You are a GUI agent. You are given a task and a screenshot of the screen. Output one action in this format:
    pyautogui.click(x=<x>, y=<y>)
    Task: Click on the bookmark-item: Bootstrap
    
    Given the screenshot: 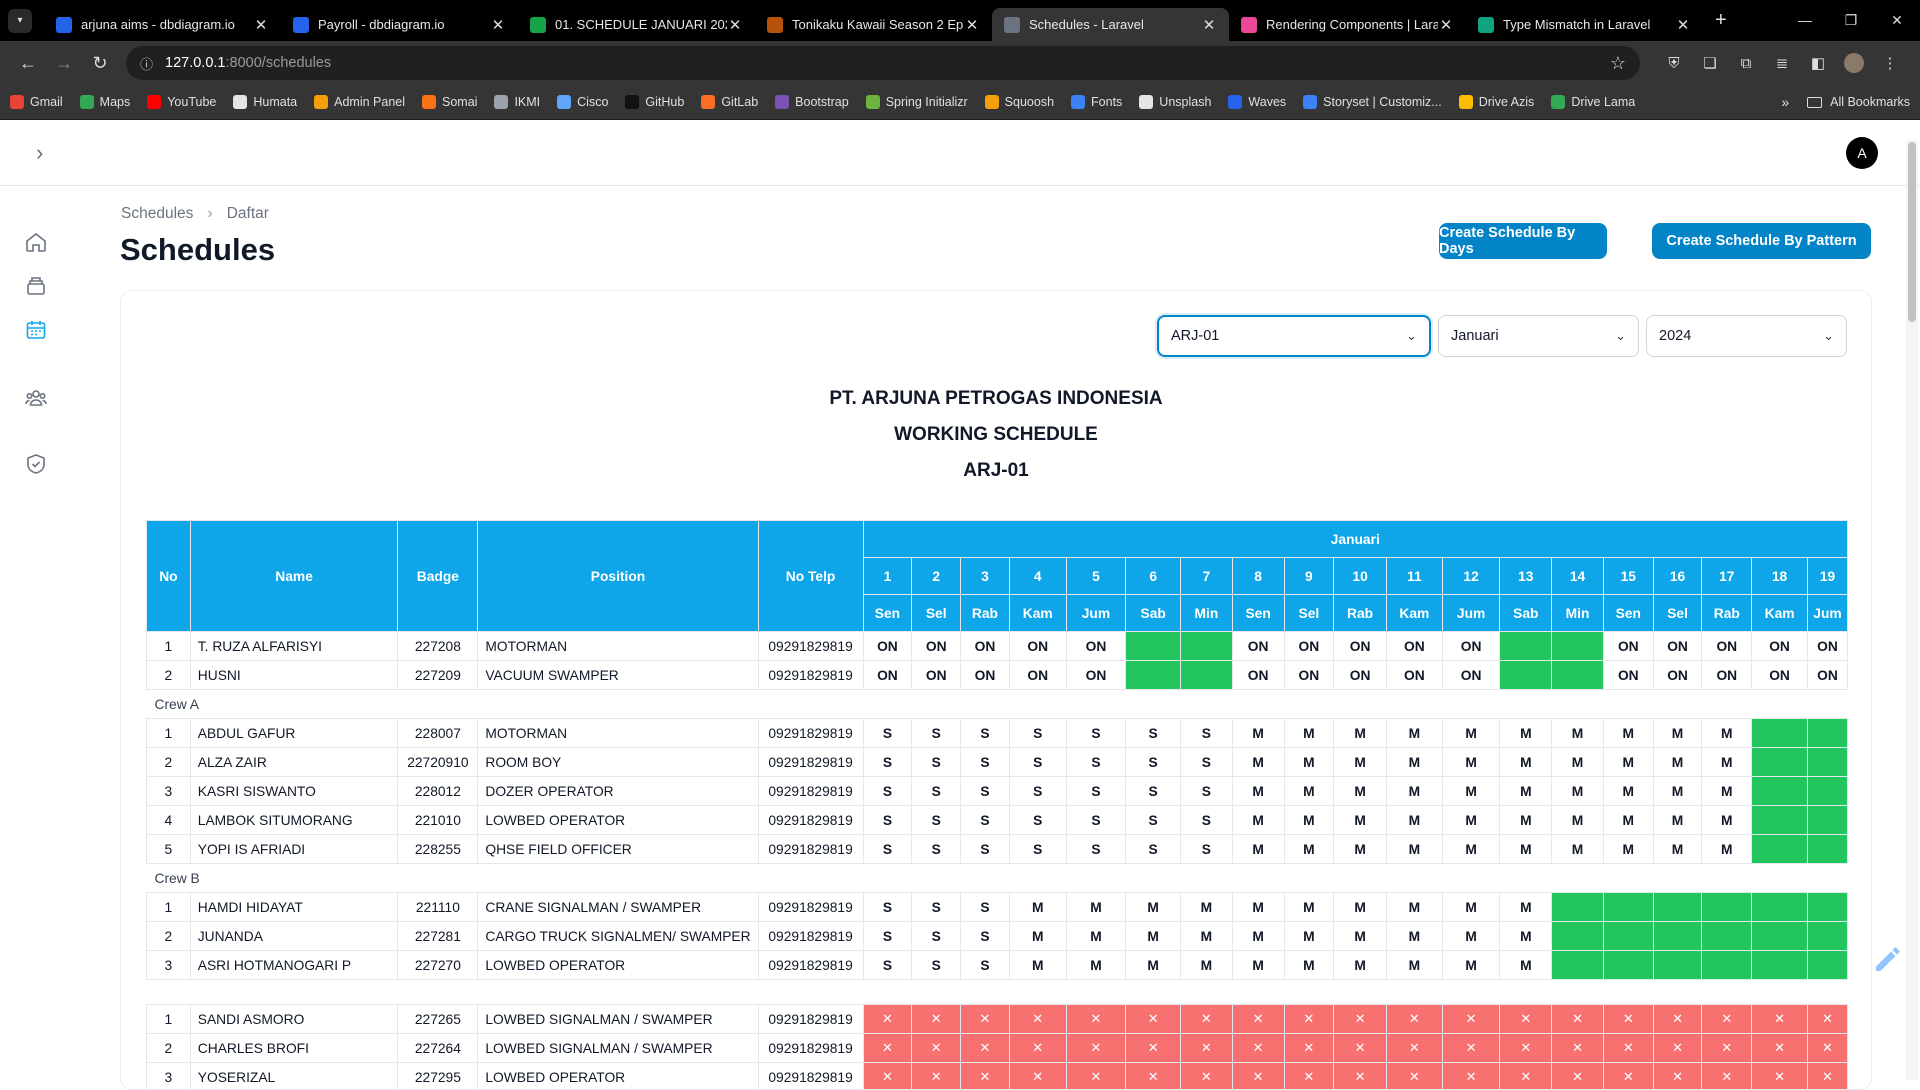 What is the action you would take?
    pyautogui.click(x=812, y=102)
    